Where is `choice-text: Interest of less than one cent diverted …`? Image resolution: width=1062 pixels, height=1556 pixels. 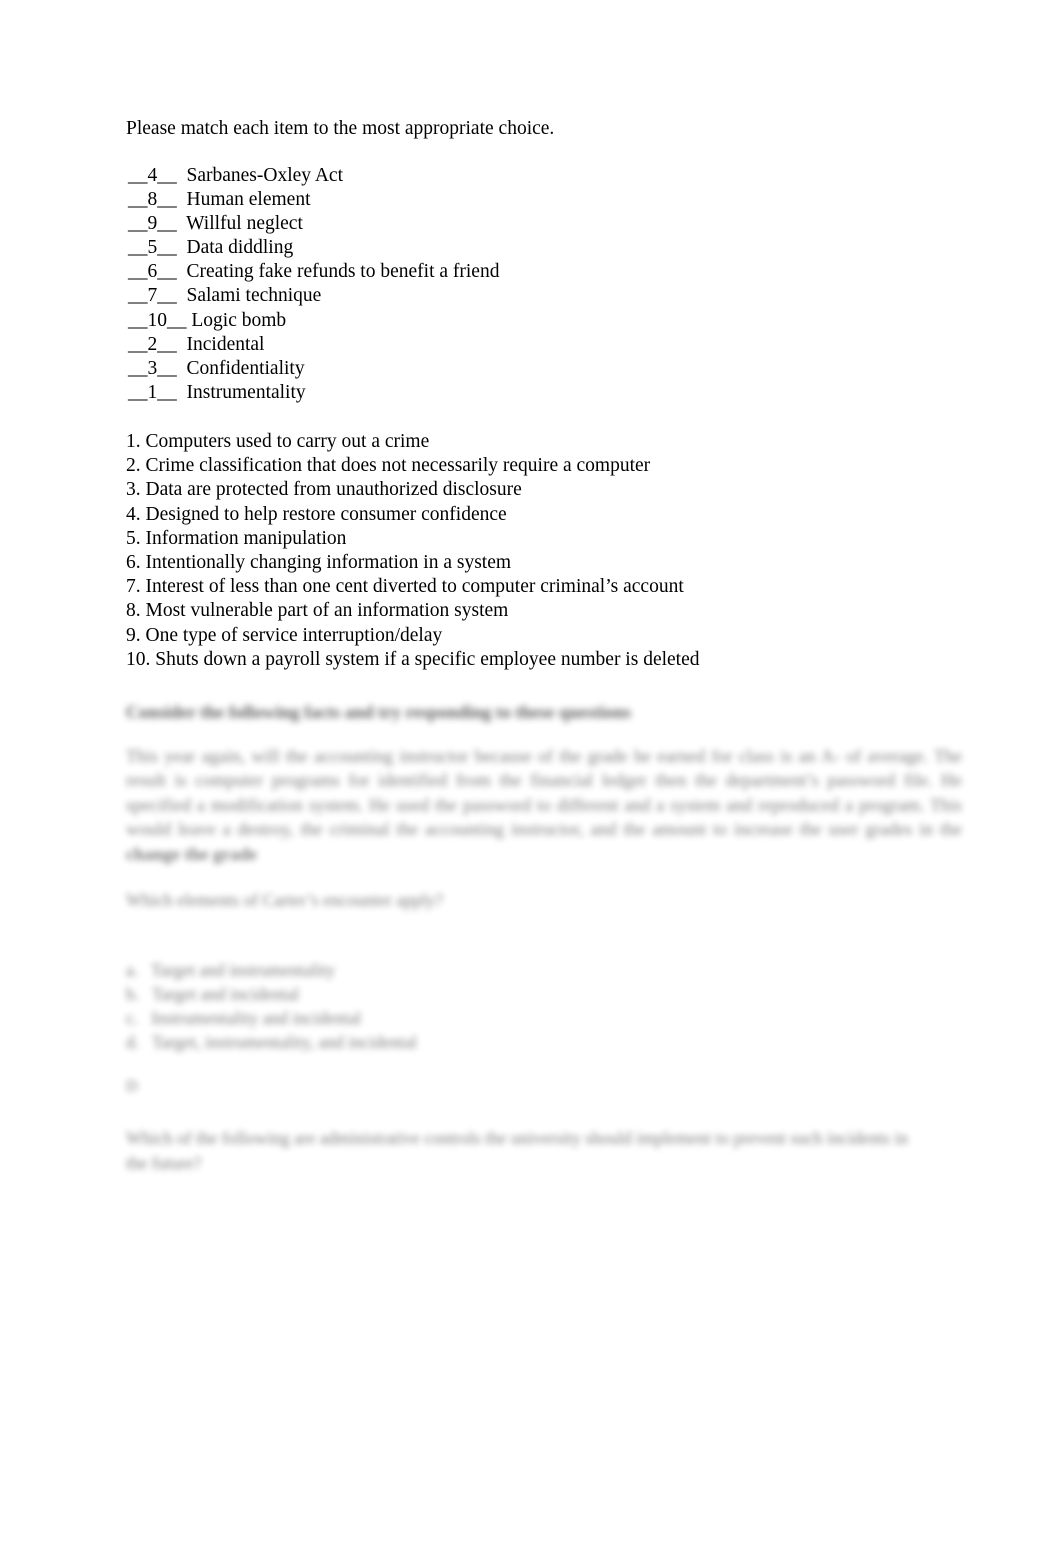
choice-text: Interest of less than one cent diverted … is located at coordinates (414, 587).